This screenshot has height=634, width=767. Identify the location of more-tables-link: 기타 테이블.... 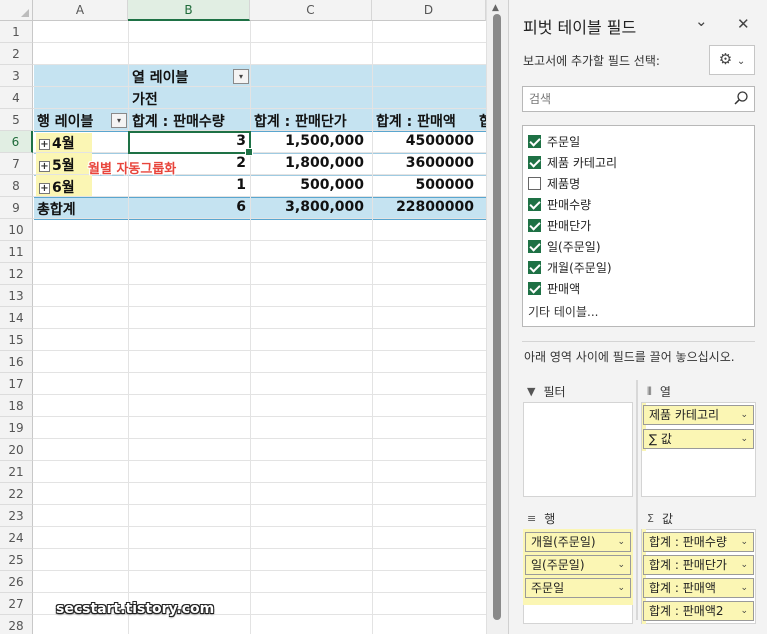
(563, 311).